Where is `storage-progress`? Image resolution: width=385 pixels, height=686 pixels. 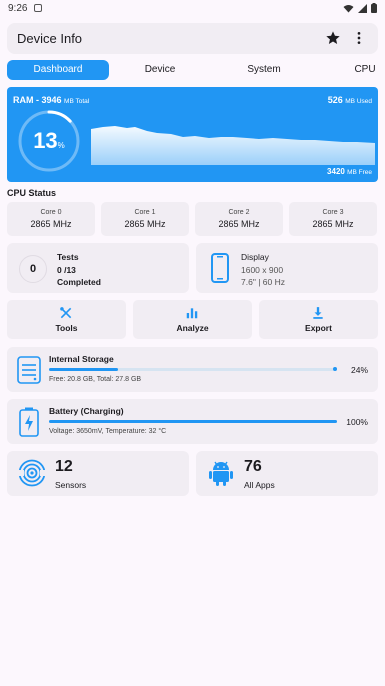
storage-progress is located at coordinates (193, 369).